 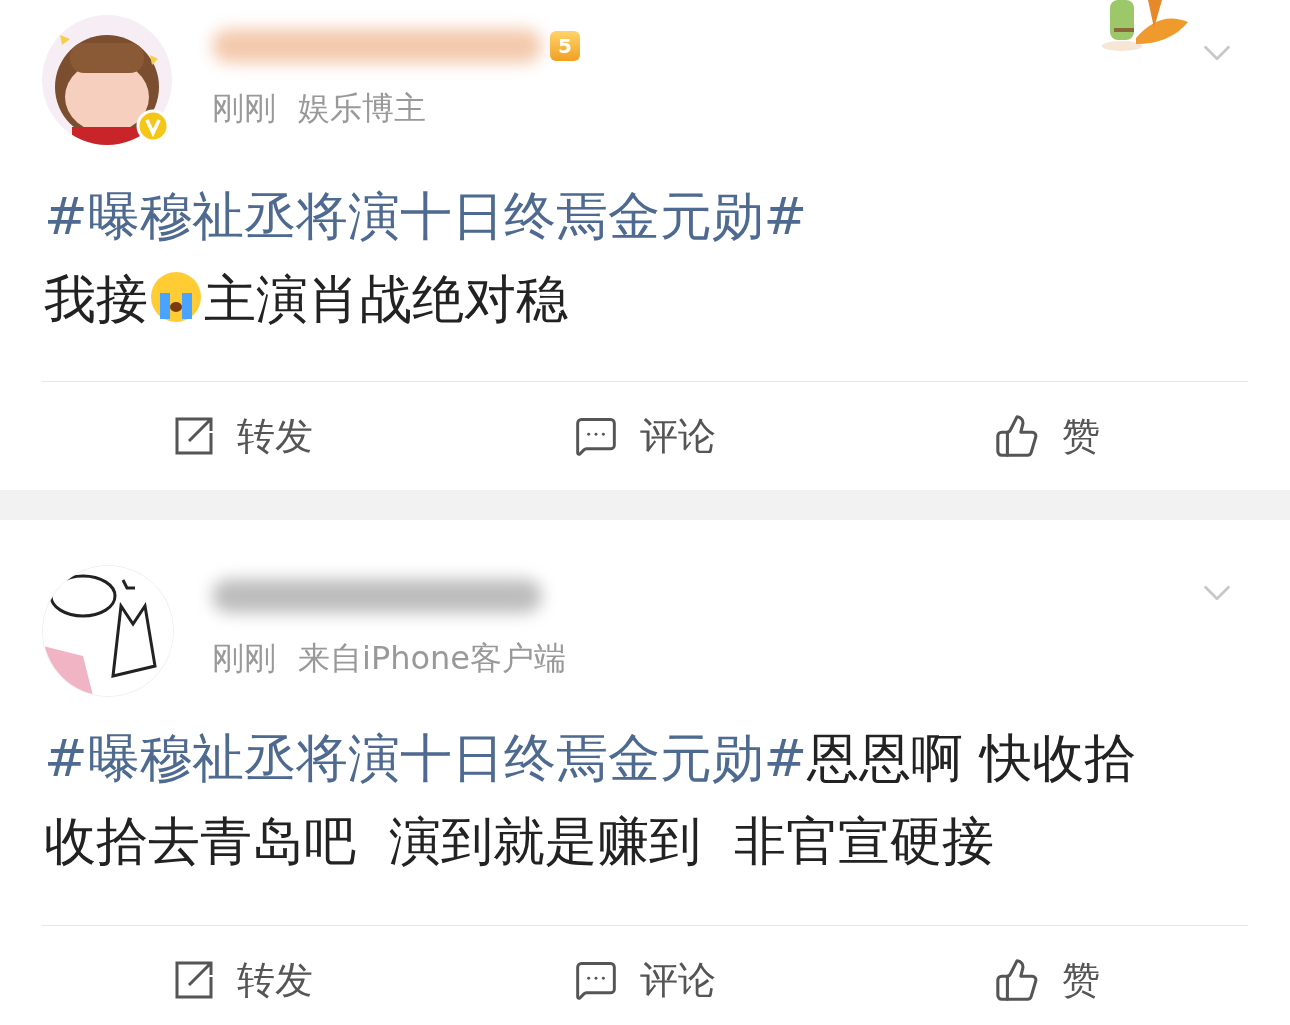 What do you see at coordinates (362, 108) in the screenshot?
I see `post-source: 娱乐博主` at bounding box center [362, 108].